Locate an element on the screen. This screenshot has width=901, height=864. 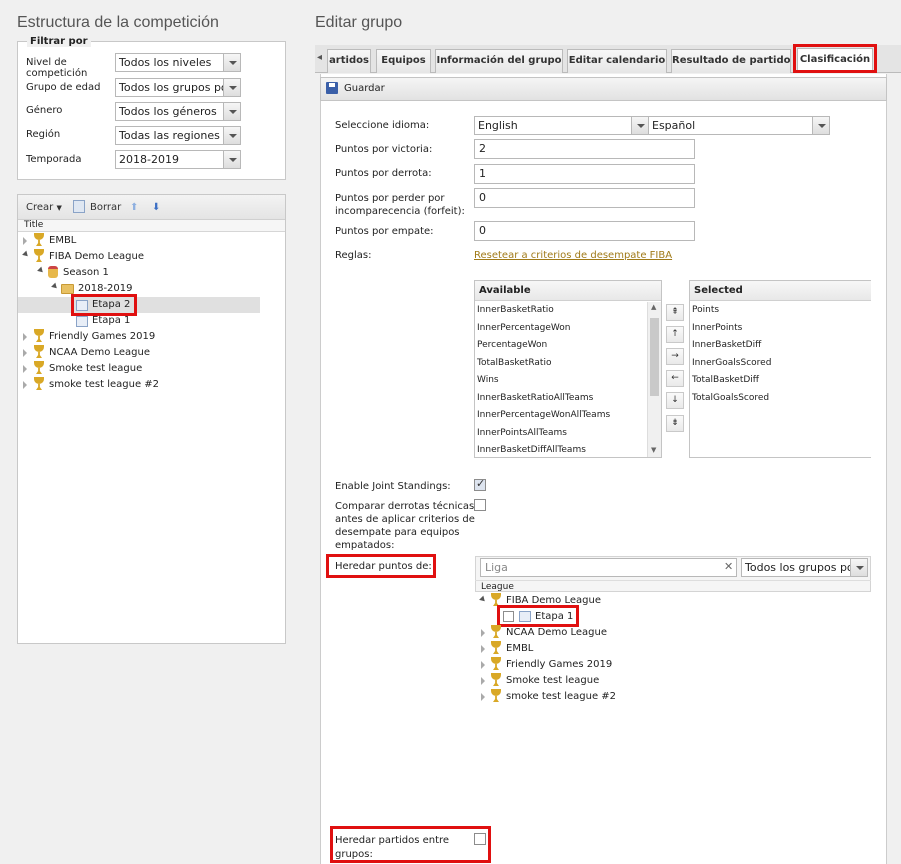
language-select-2-value: Español is located at coordinates (674, 125).